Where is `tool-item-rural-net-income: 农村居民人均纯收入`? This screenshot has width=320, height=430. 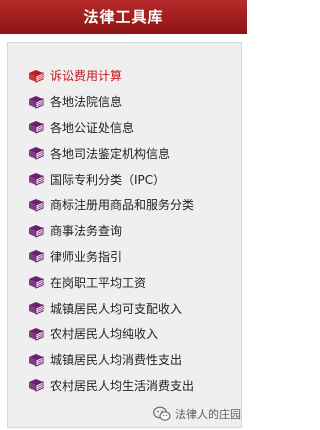 tool-item-rural-net-income: 农村居民人均纯收入 is located at coordinates (111, 334).